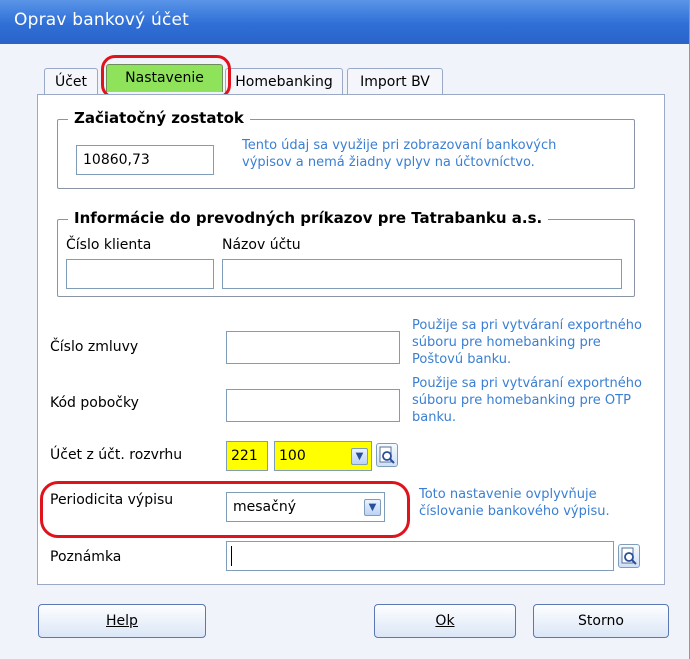 The image size is (690, 659). I want to click on hint-line: súboru pre homebanking pre OTP, so click(521, 400).